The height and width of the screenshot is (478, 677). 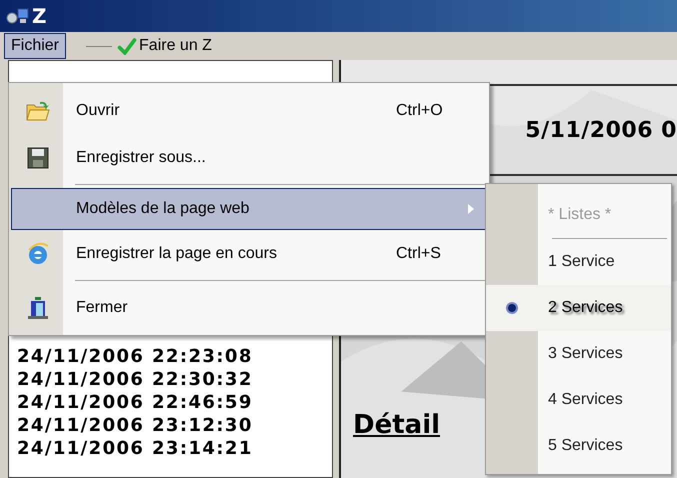 What do you see at coordinates (38, 111) in the screenshot?
I see `folder-icon` at bounding box center [38, 111].